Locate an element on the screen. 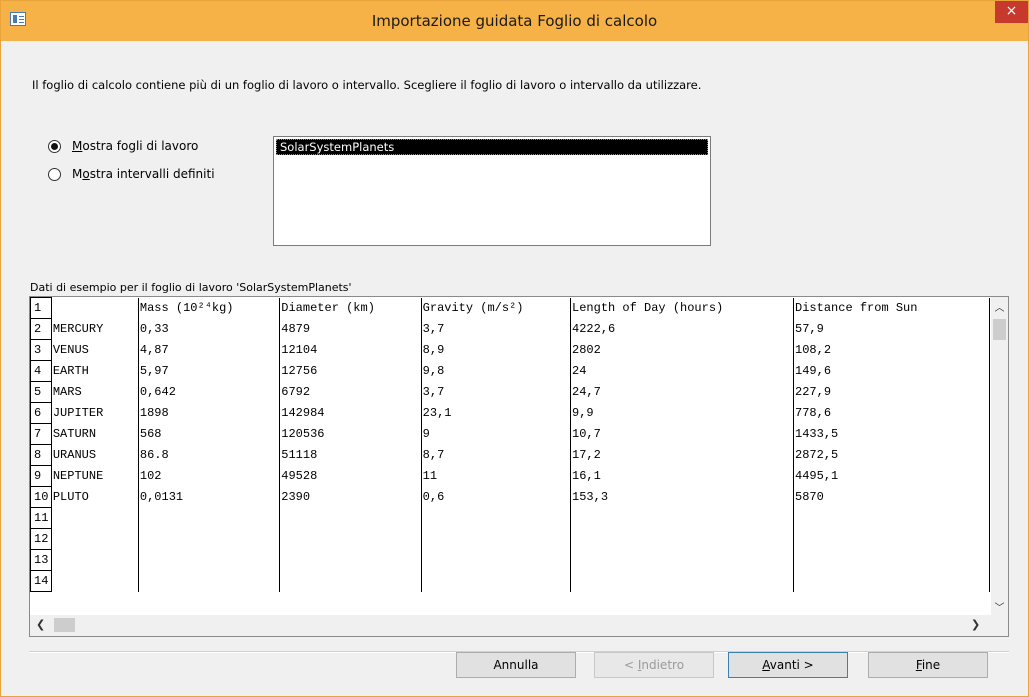  scroll-right-icon: ❯ is located at coordinates (975, 624).